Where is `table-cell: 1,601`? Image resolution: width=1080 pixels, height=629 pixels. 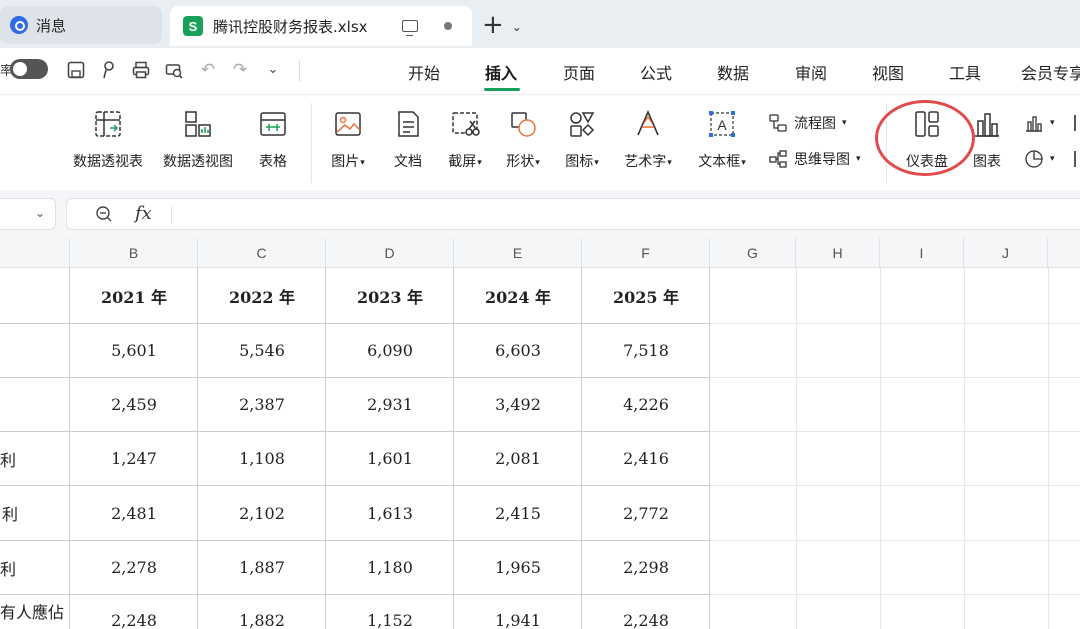
table-cell: 1,601 is located at coordinates (390, 458).